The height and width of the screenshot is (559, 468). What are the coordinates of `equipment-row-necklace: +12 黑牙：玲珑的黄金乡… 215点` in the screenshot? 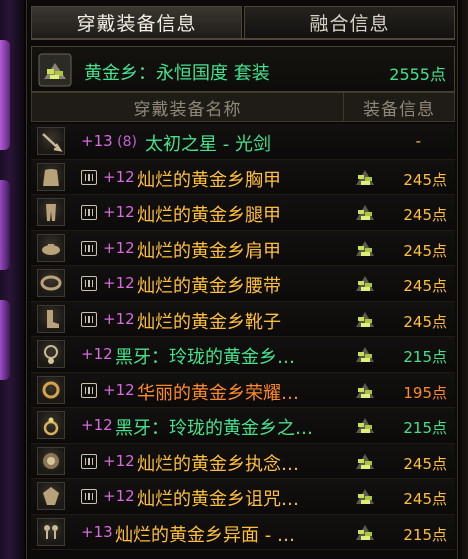 It's located at (243, 355).